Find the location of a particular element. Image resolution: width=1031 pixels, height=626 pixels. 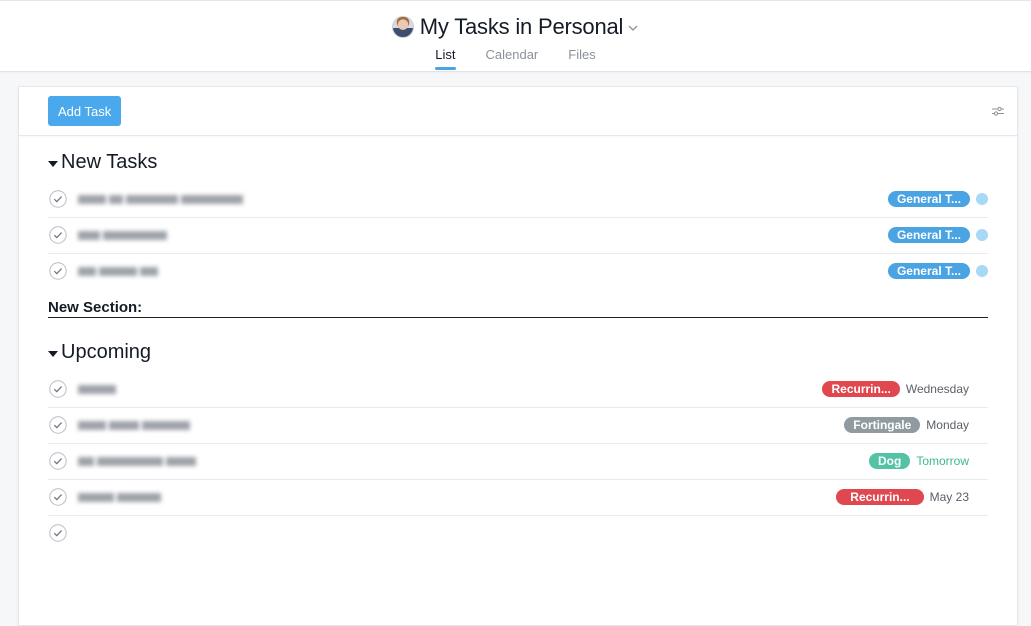

task-meta: Recurrin... May 23 is located at coordinates (902, 497).